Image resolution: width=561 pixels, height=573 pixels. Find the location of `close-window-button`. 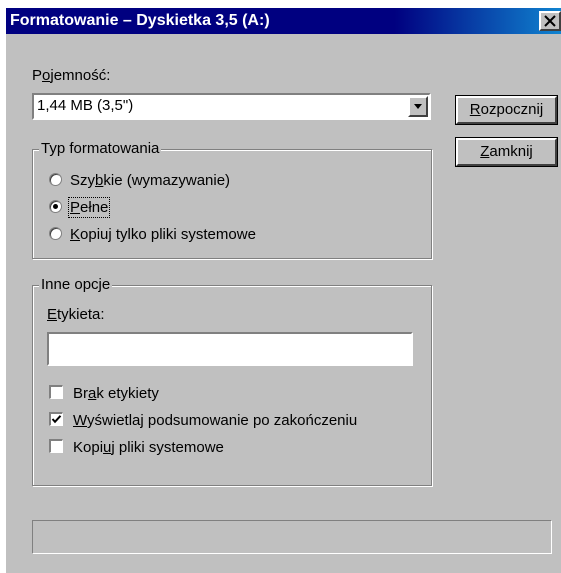

close-window-button is located at coordinates (550, 21).